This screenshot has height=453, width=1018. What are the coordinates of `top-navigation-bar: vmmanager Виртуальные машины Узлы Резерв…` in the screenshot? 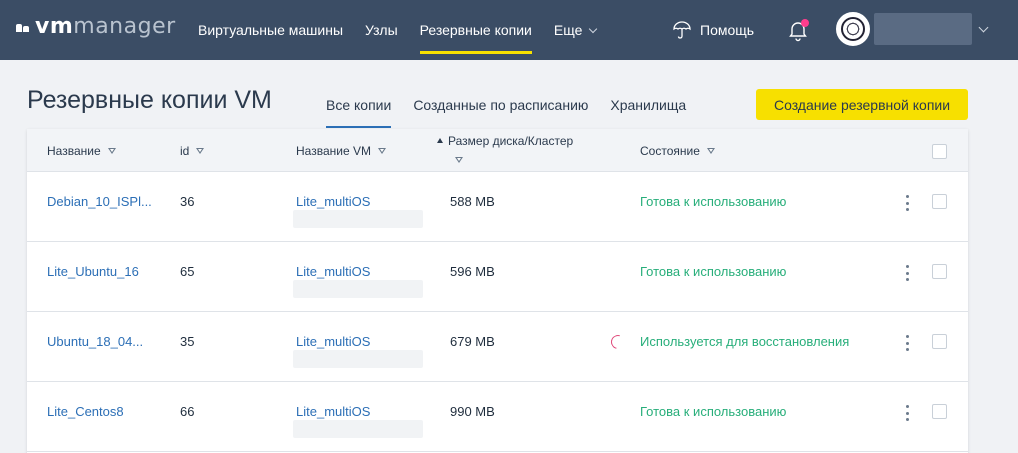 It's located at (509, 30).